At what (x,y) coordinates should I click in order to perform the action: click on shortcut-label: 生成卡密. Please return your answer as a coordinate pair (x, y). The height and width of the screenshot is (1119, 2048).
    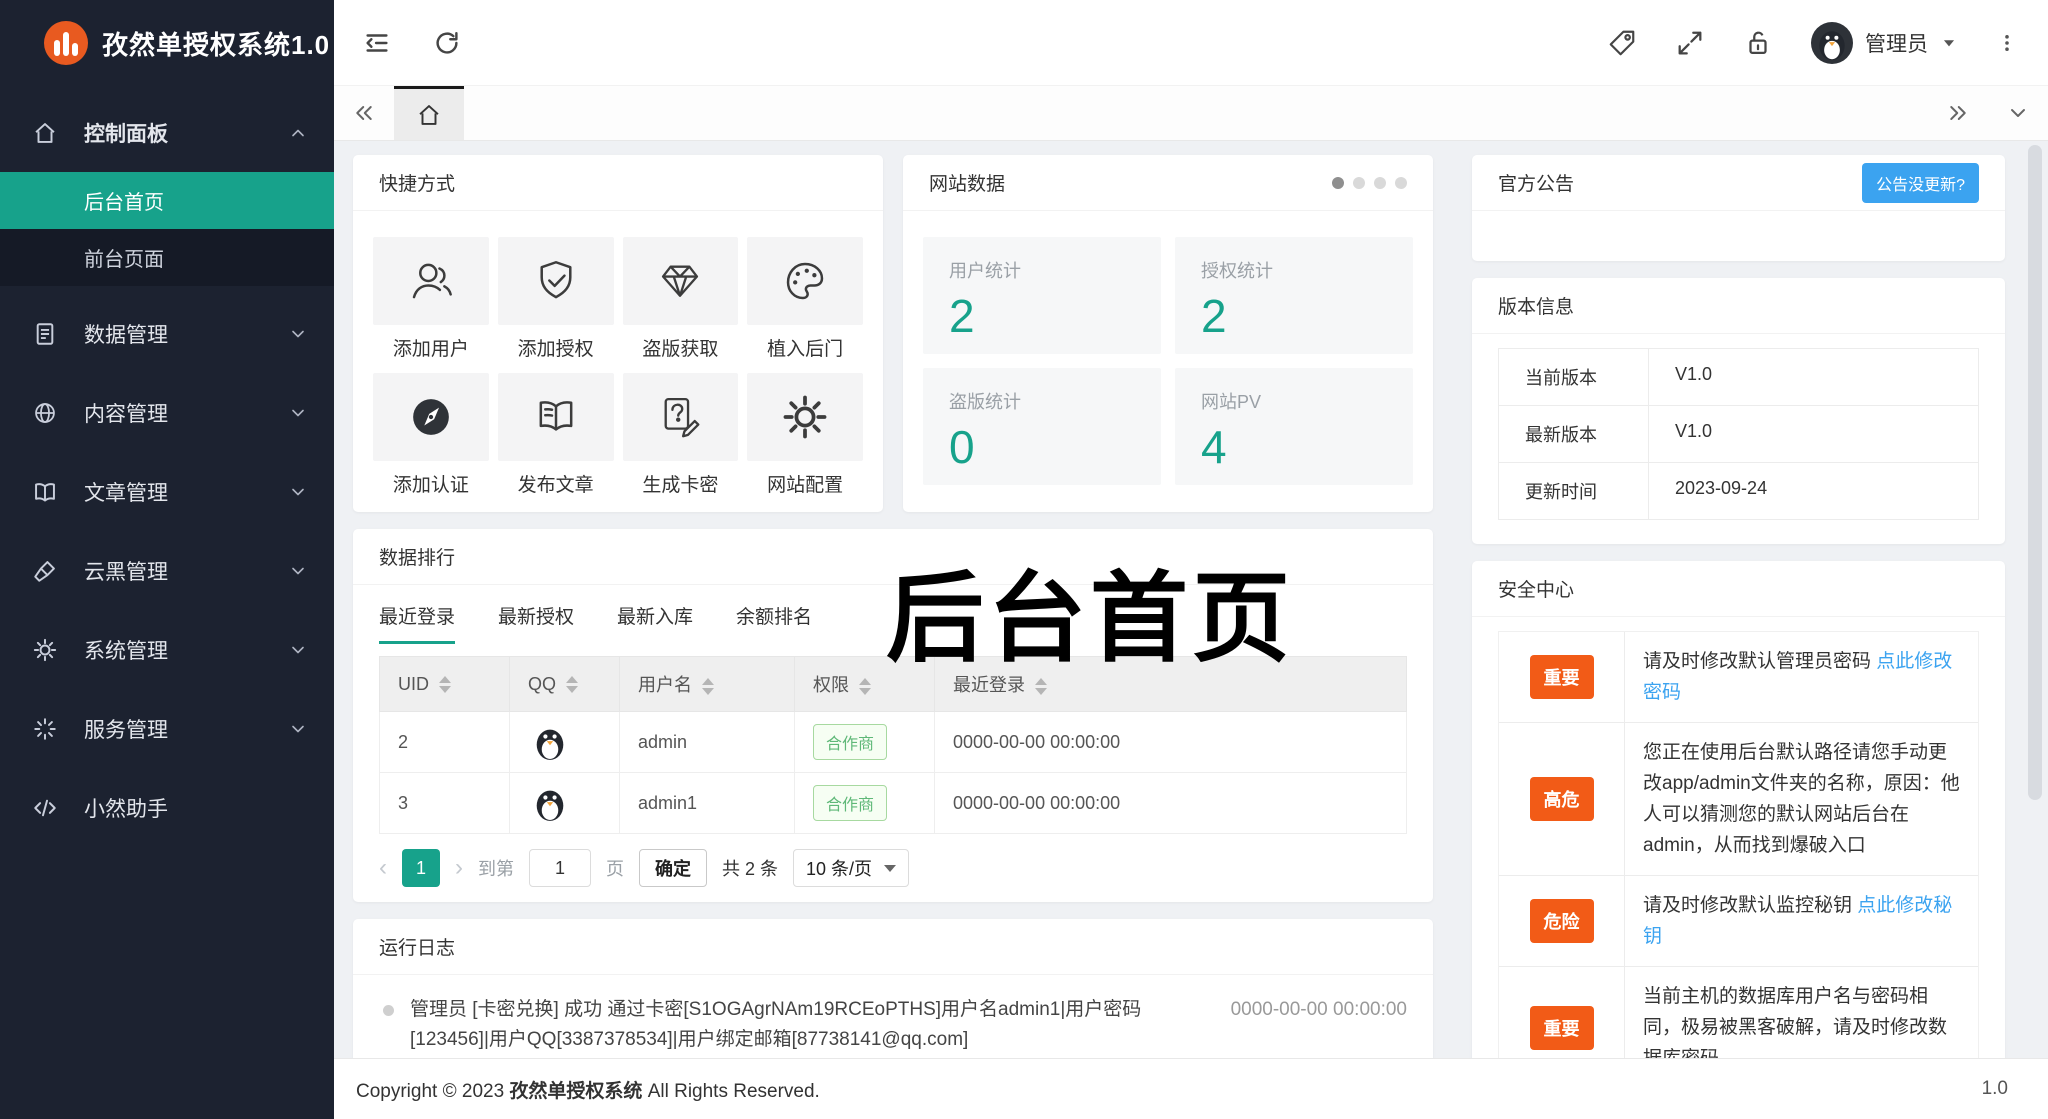
    Looking at the image, I should click on (680, 485).